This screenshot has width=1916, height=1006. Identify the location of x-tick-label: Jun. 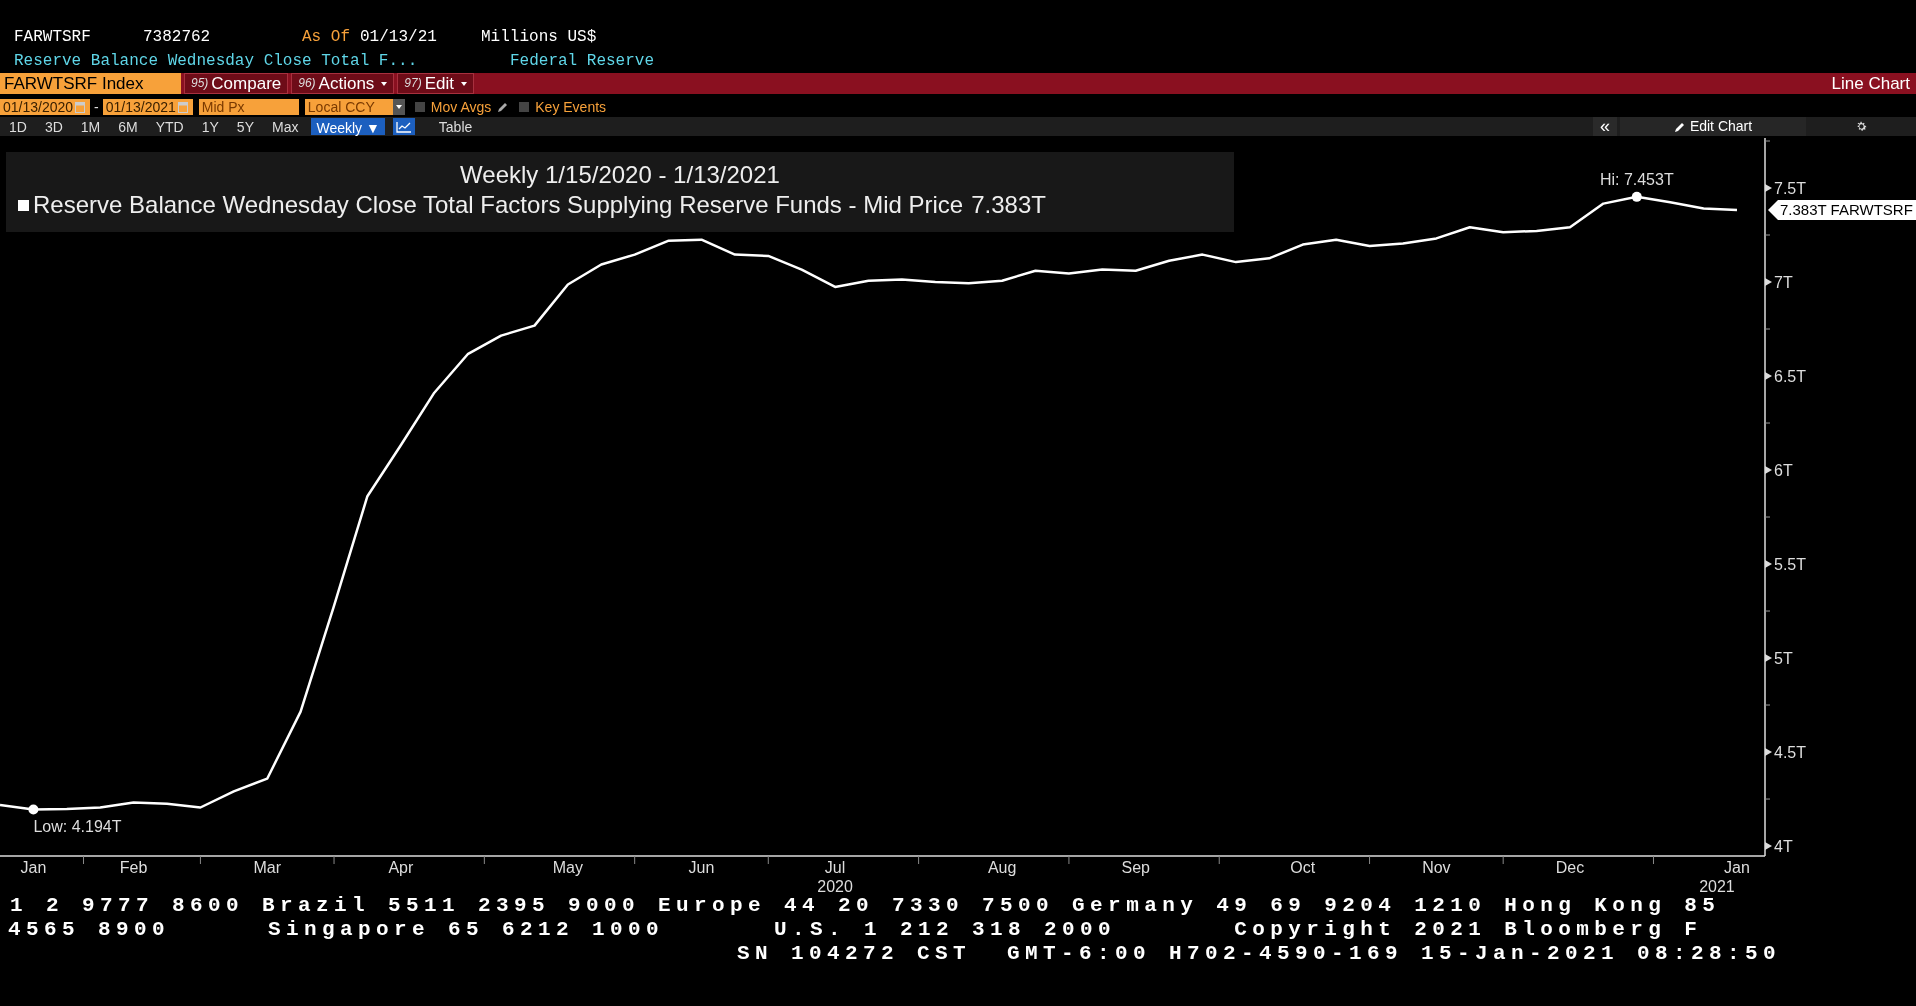
(701, 867).